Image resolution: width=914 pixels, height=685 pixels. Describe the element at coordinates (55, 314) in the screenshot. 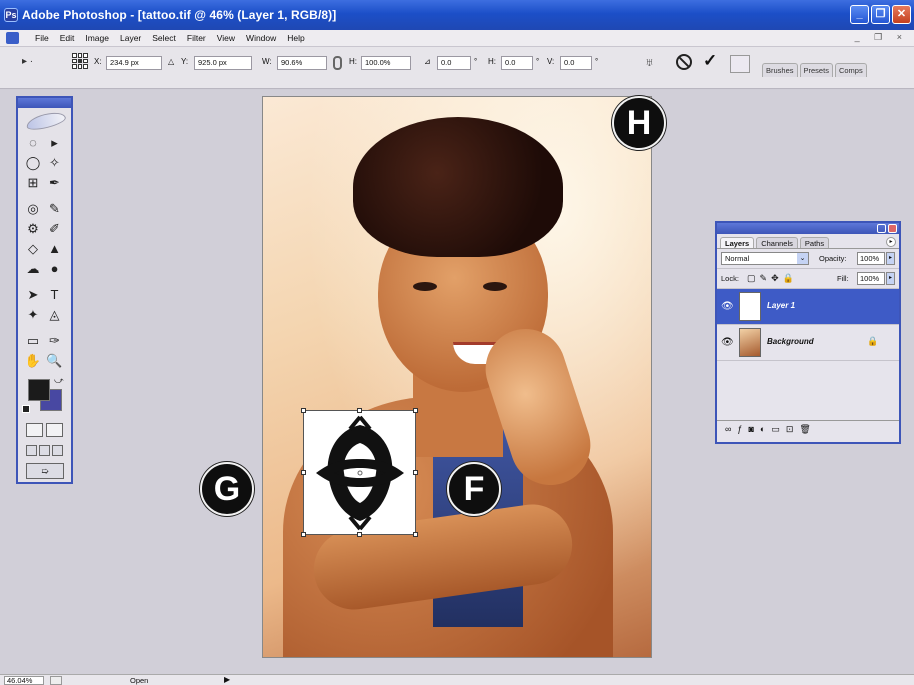

I see `shape-tool-icon: ◬` at that location.